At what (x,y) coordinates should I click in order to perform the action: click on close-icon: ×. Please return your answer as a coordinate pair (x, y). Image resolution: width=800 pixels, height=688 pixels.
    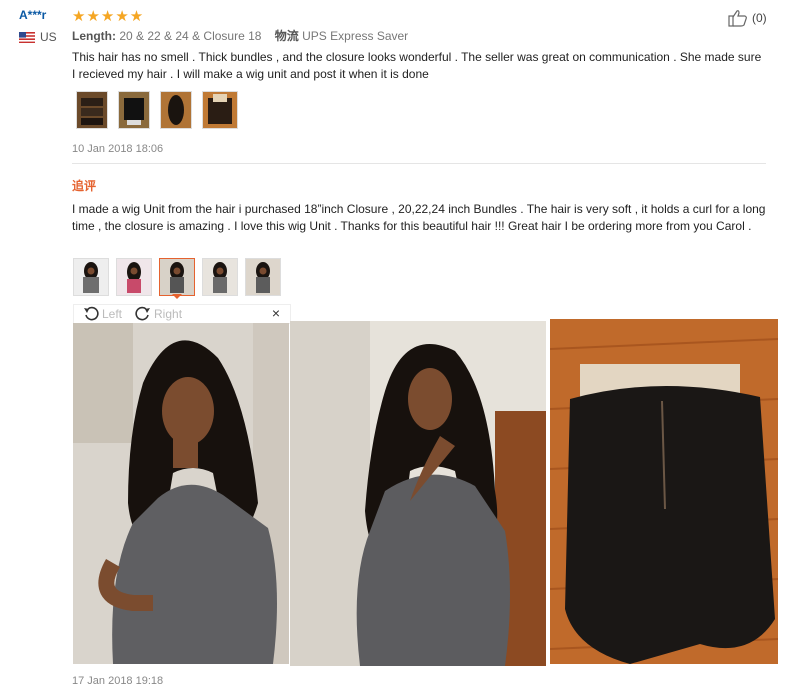
    Looking at the image, I should click on (276, 313).